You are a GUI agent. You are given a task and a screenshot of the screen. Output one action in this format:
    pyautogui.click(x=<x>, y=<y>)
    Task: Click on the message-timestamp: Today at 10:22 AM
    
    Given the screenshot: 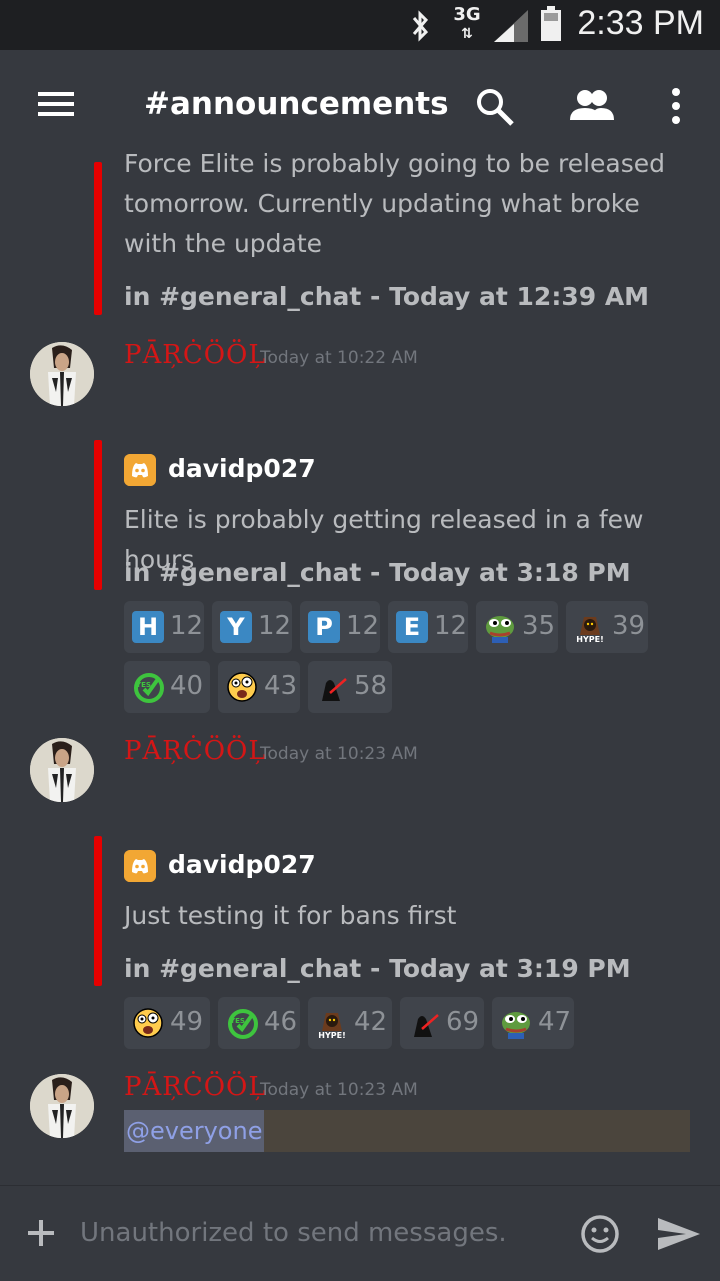 What is the action you would take?
    pyautogui.click(x=339, y=358)
    